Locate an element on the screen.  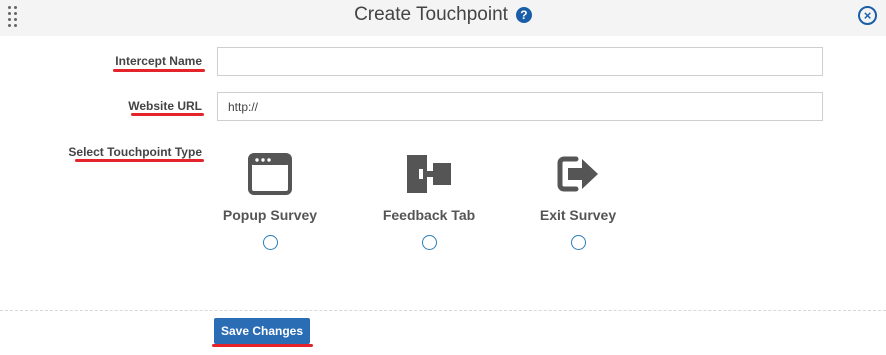
dialog-header: Create Touchpoint ? × is located at coordinates (443, 18).